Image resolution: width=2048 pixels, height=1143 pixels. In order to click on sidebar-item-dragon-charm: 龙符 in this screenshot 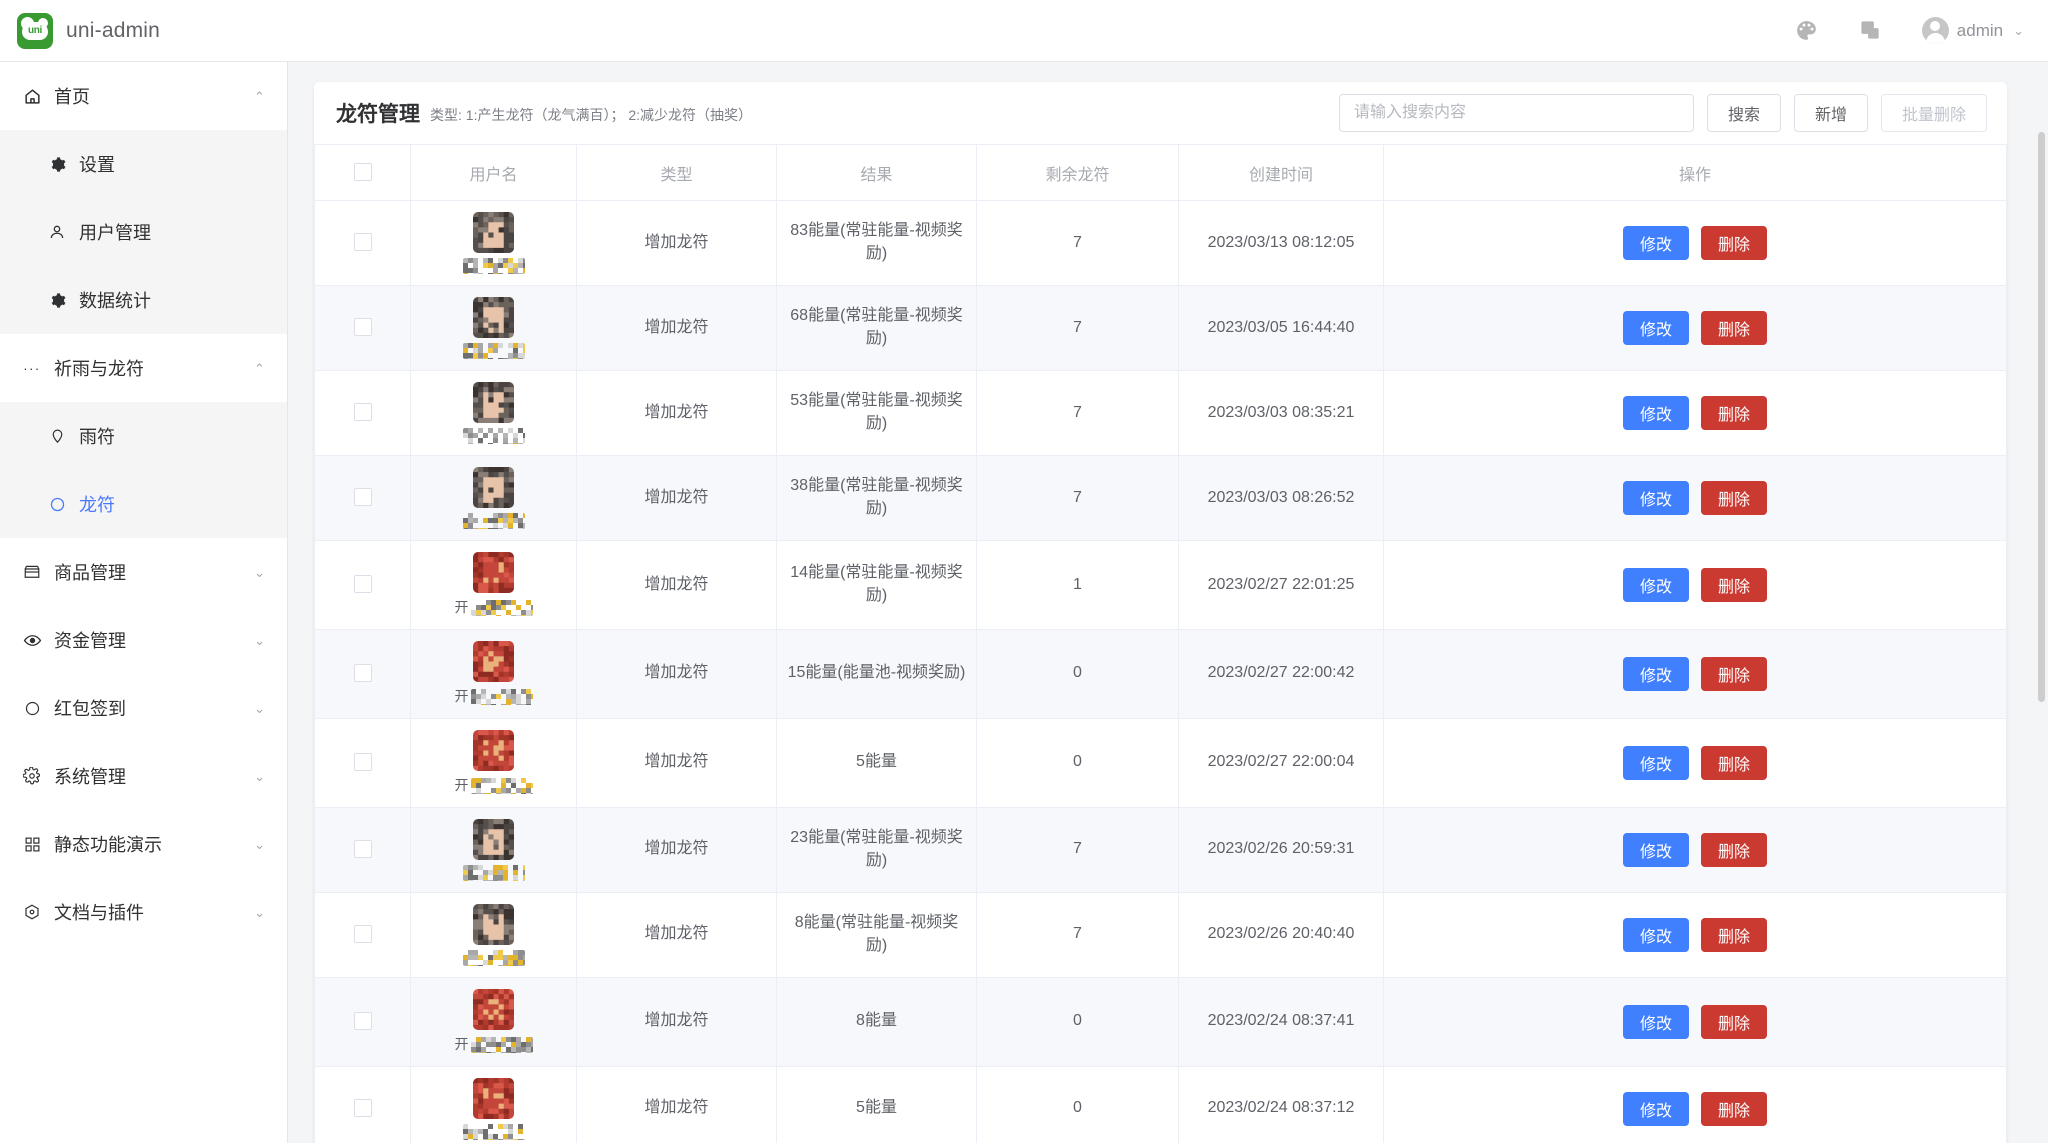, I will do `click(143, 504)`.